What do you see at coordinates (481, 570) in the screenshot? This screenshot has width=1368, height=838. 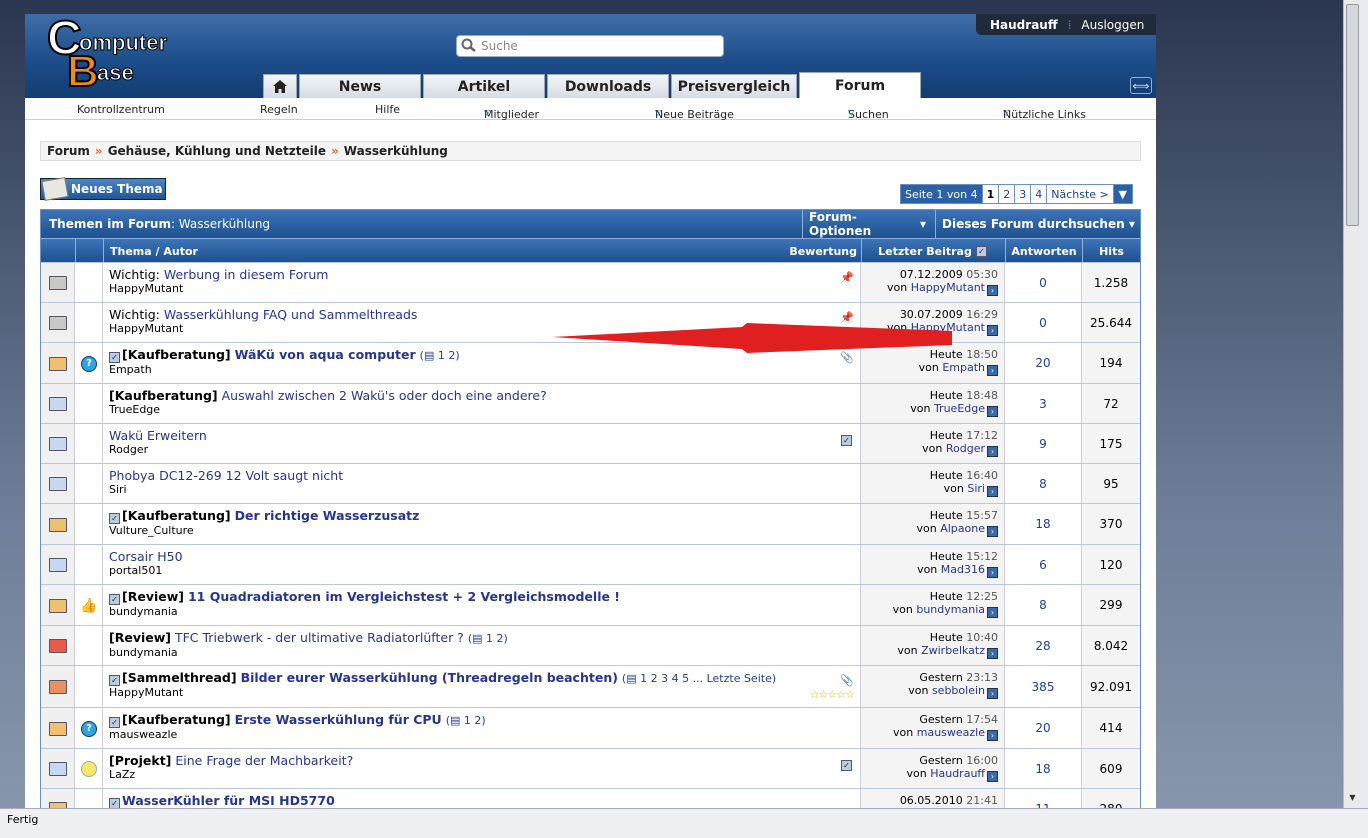 I see `thread-author: portal501` at bounding box center [481, 570].